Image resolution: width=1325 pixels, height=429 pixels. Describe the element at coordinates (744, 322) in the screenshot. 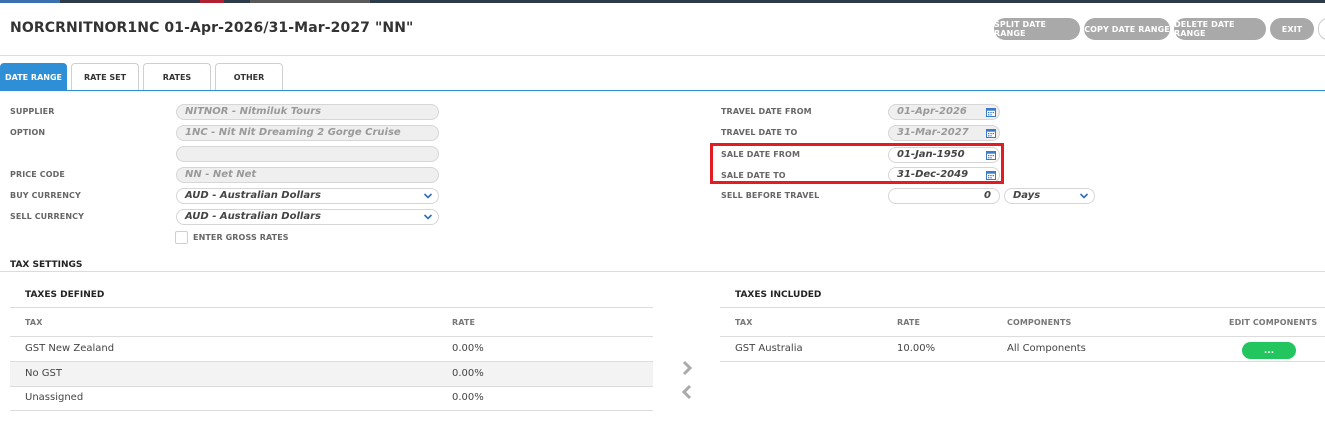

I see `taxes-included-header-tax: TAX` at that location.